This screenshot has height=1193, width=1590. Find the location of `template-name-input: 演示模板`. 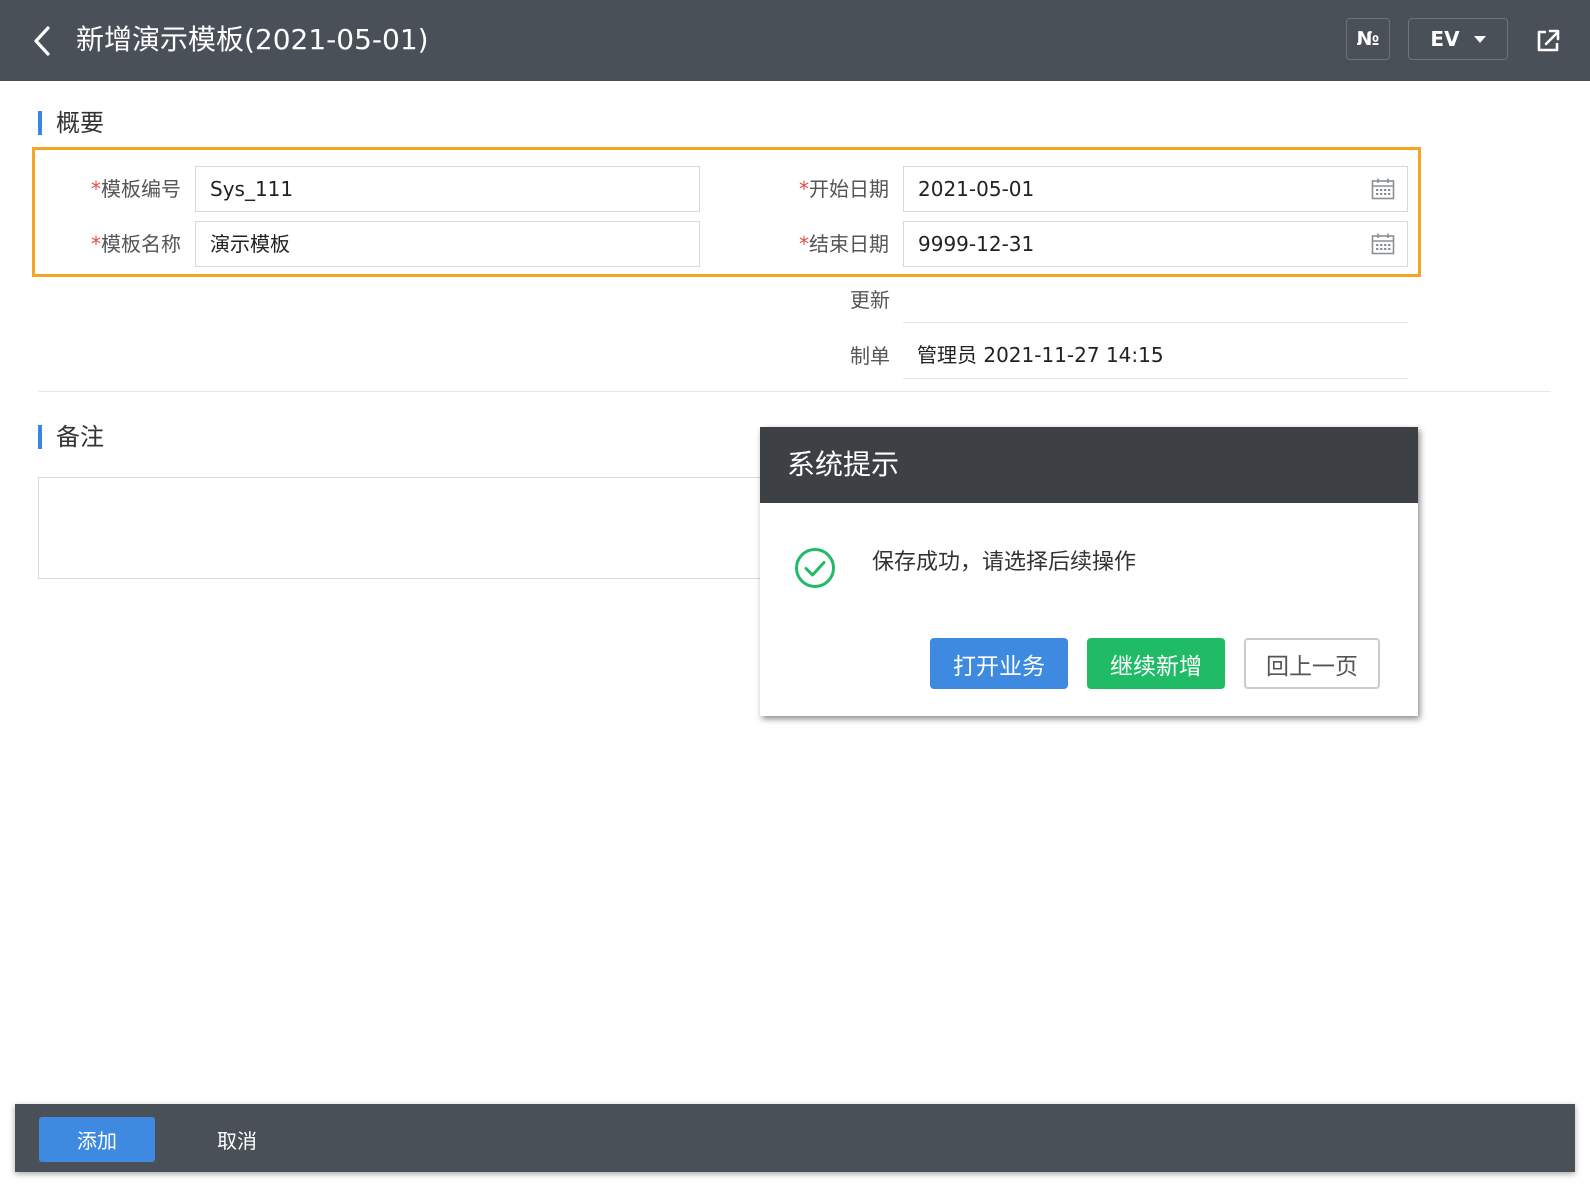

template-name-input: 演示模板 is located at coordinates (447, 244).